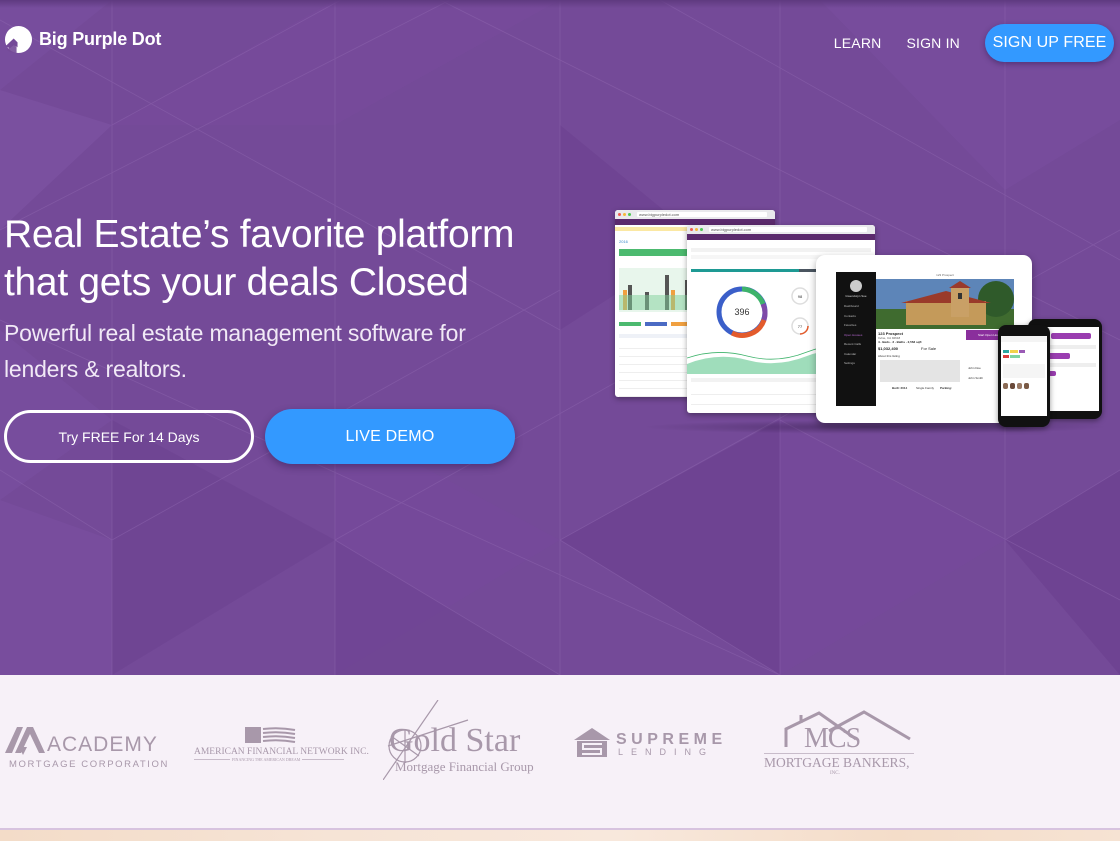 The width and height of the screenshot is (1120, 841). Describe the element at coordinates (844, 749) in the screenshot. I see `partner-logo-mcs-mortgage-bankers: MCS MORTGAGE BANKERS, INC.` at that location.